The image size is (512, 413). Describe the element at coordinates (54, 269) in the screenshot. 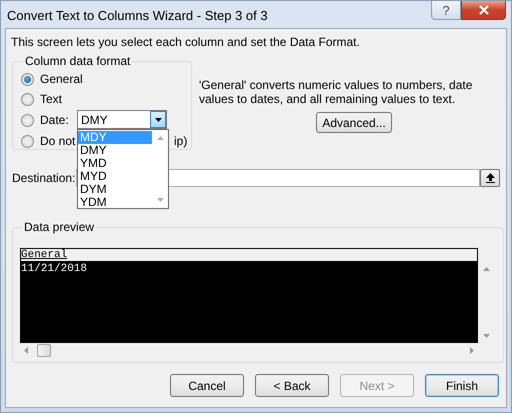

I see `preview-row-text: 11/21/2018` at that location.